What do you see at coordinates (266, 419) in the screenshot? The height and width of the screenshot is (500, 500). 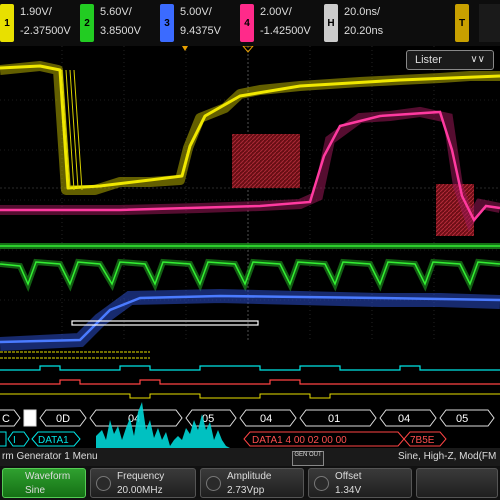 I see `bus-row1-byte-4: 04` at bounding box center [266, 419].